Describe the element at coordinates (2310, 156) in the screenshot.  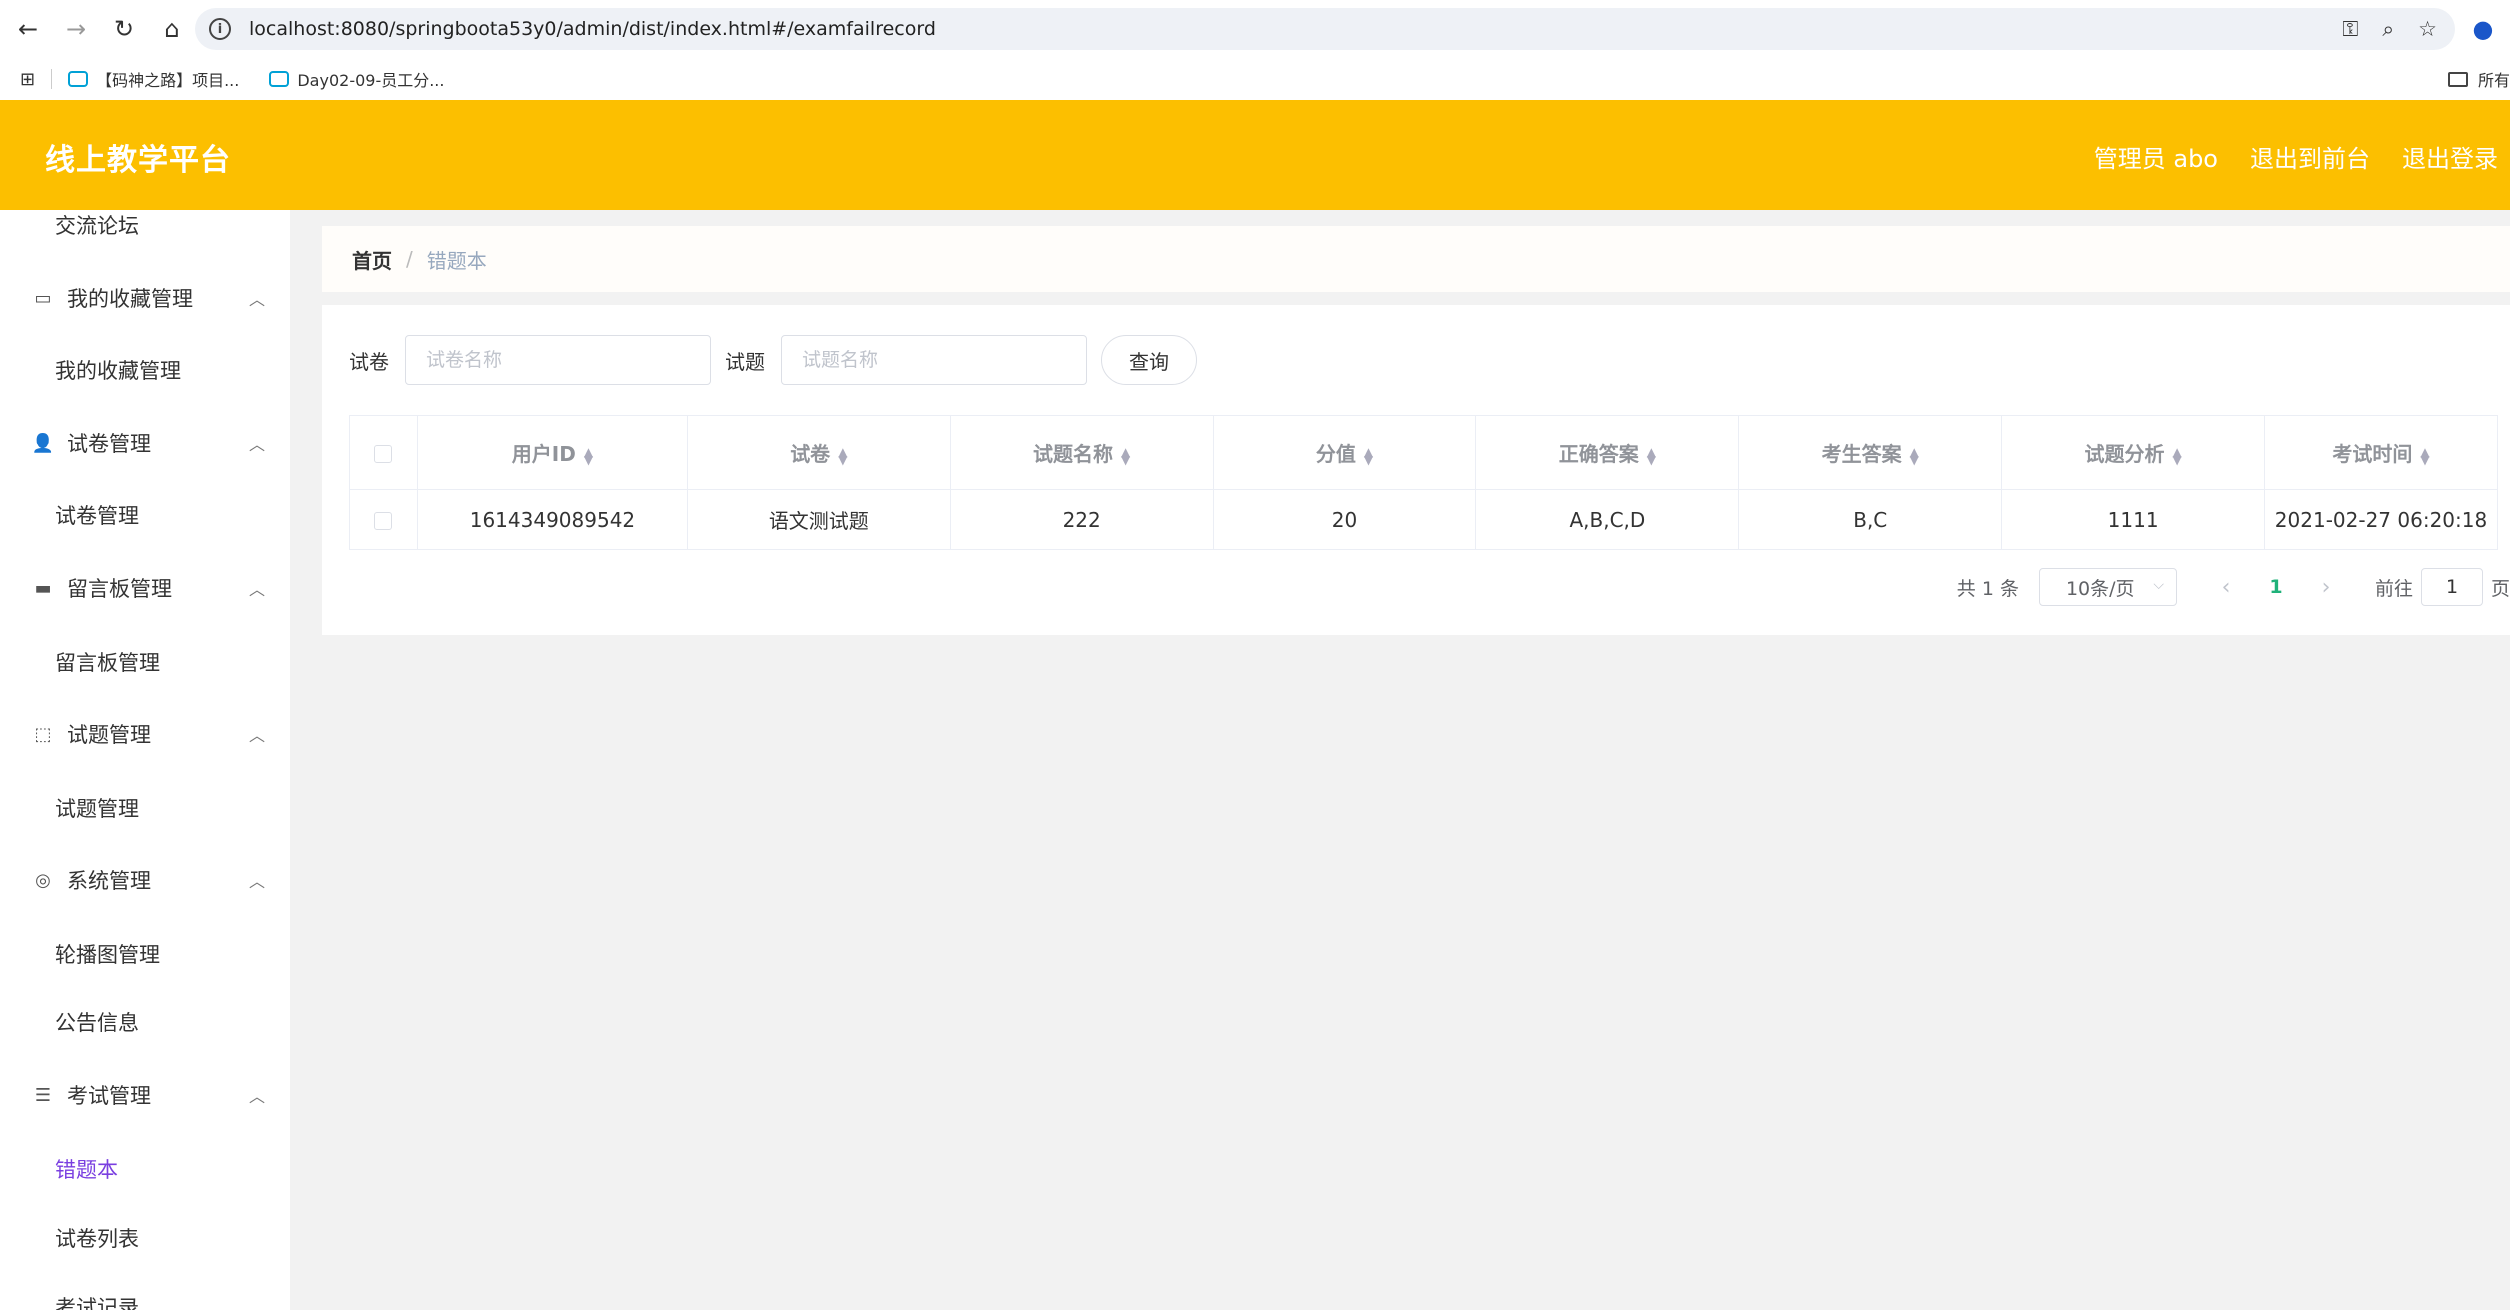
I see `exit-to-frontend-link: 退出到前台` at that location.